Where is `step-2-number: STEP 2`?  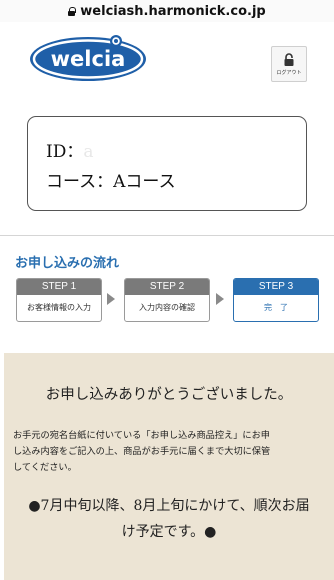 step-2-number: STEP 2 is located at coordinates (167, 287).